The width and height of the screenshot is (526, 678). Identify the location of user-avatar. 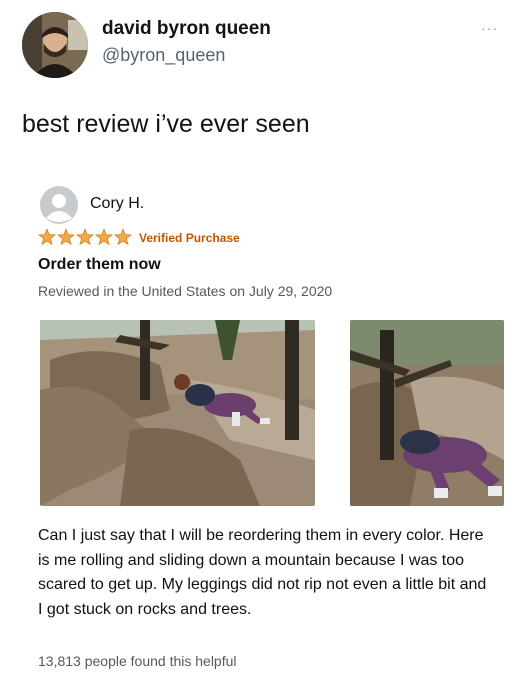
(55, 45).